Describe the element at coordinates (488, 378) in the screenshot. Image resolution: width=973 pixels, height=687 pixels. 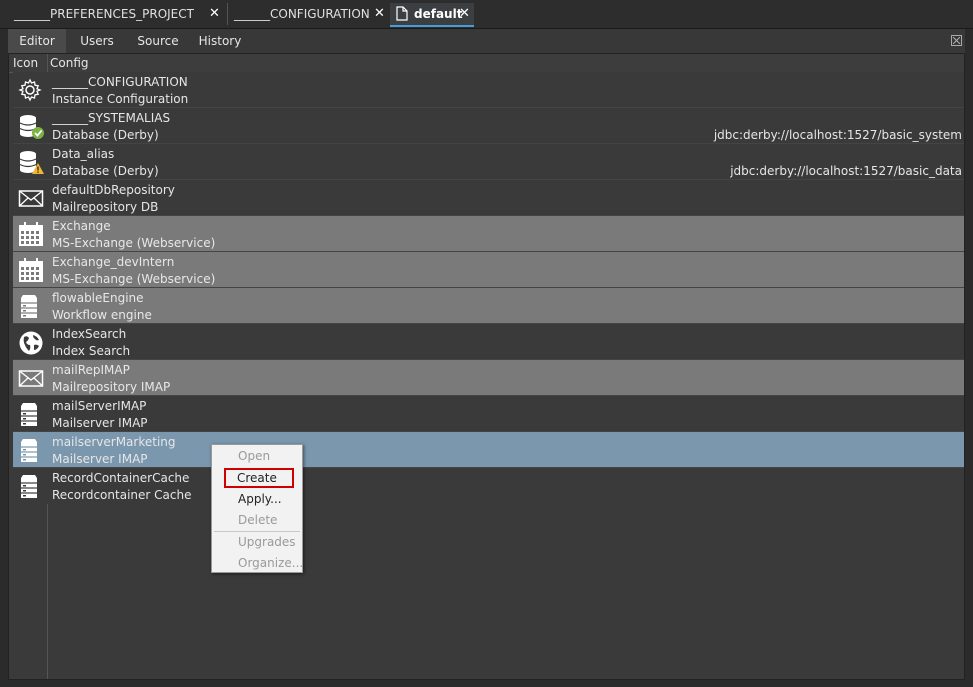
I see `table-row: mailRepIMAP Mailrepository IMAP` at that location.